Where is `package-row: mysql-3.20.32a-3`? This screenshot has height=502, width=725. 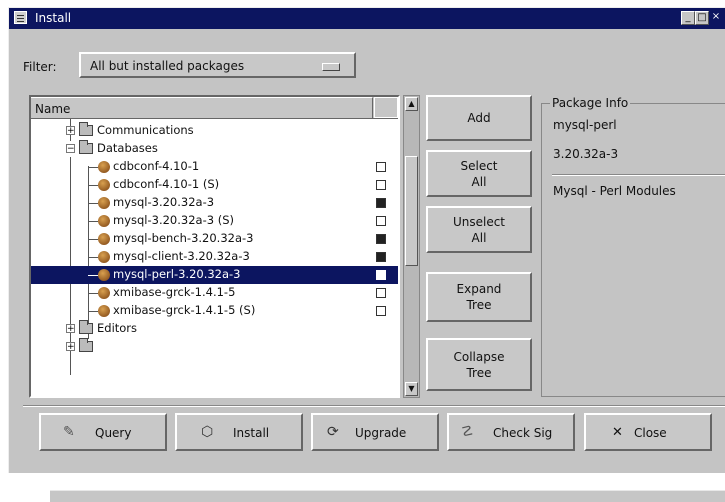
package-row: mysql-3.20.32a-3 is located at coordinates (214, 203).